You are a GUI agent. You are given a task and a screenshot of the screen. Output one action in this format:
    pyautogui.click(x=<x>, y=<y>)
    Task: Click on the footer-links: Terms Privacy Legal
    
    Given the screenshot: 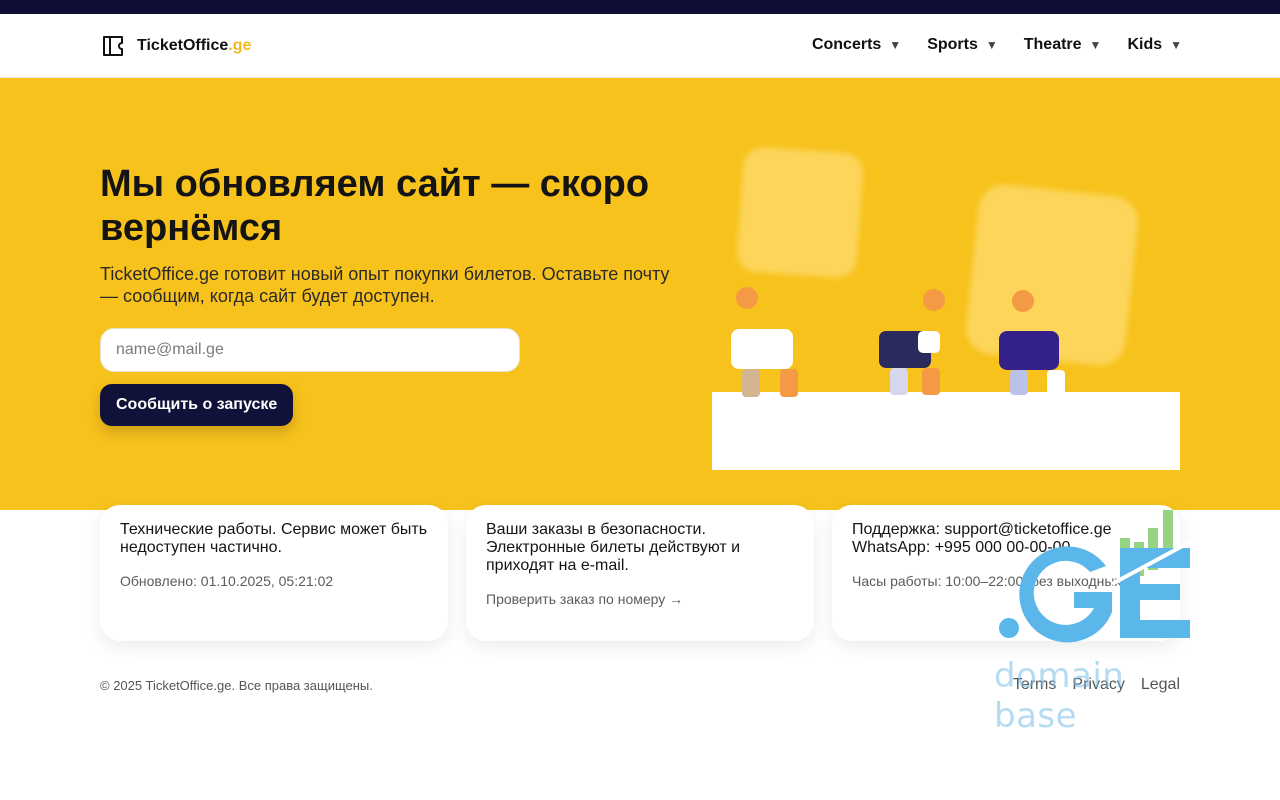 What is the action you would take?
    pyautogui.click(x=1096, y=685)
    